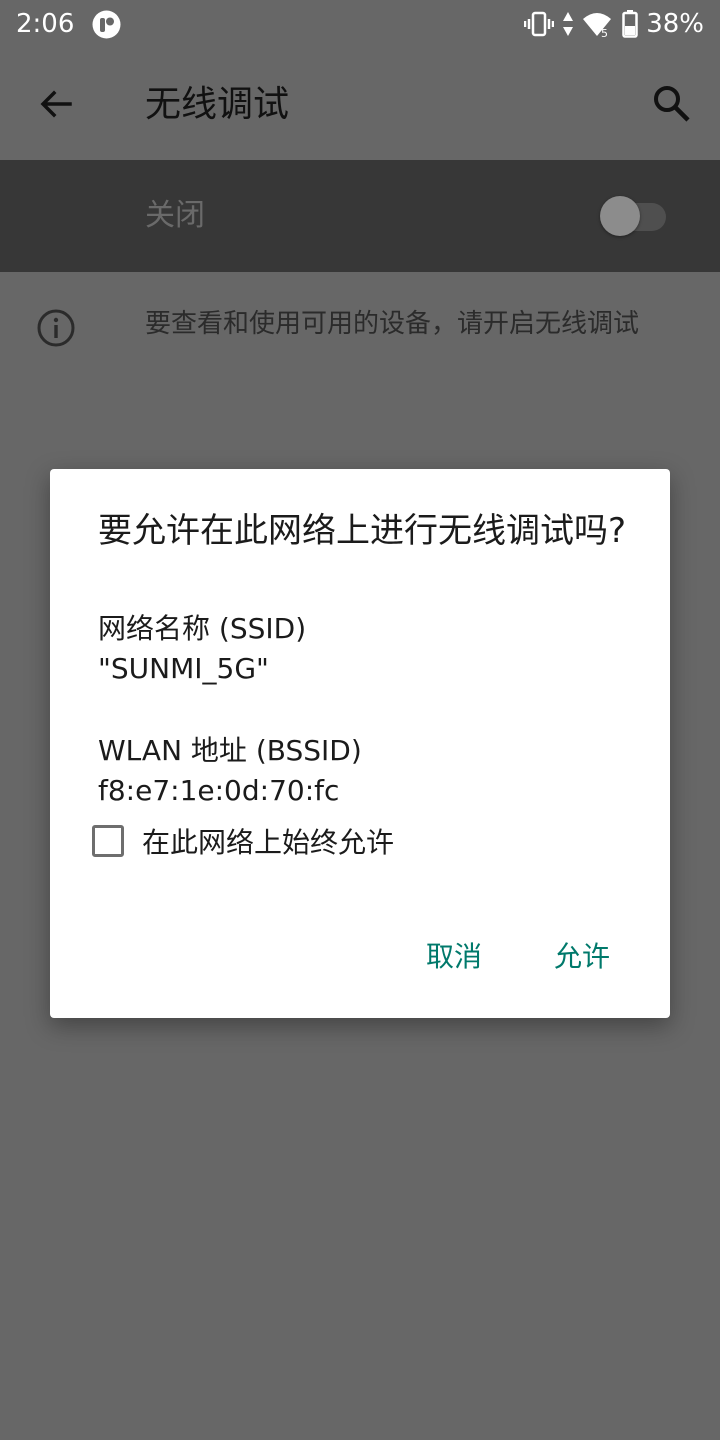 The width and height of the screenshot is (720, 1440). Describe the element at coordinates (675, 24) in the screenshot. I see `battery-percent: 38%` at that location.